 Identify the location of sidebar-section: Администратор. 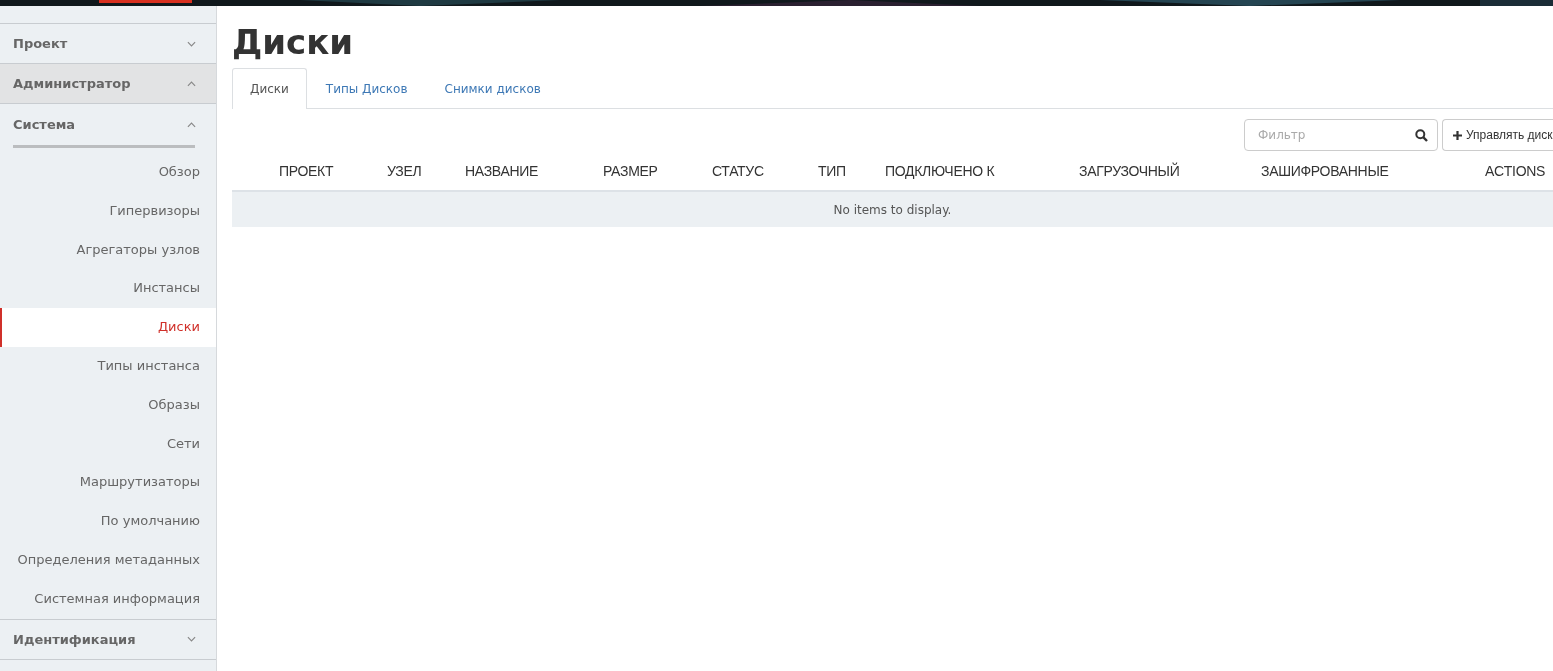
(108, 83).